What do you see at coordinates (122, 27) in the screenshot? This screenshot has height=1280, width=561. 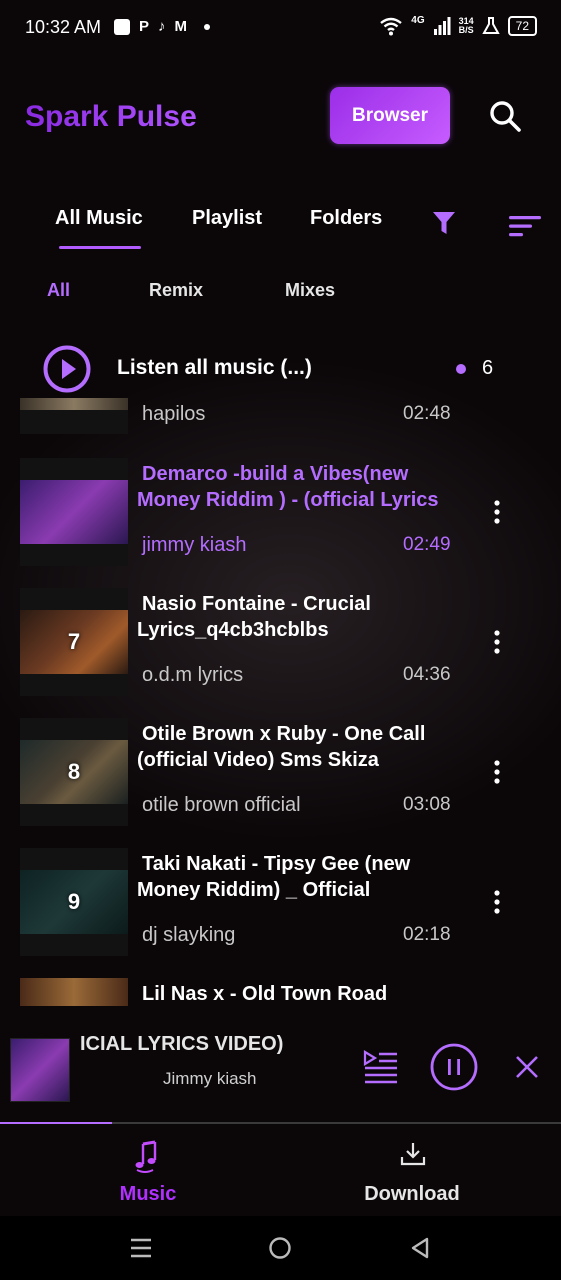 I see `notification-square-icon` at bounding box center [122, 27].